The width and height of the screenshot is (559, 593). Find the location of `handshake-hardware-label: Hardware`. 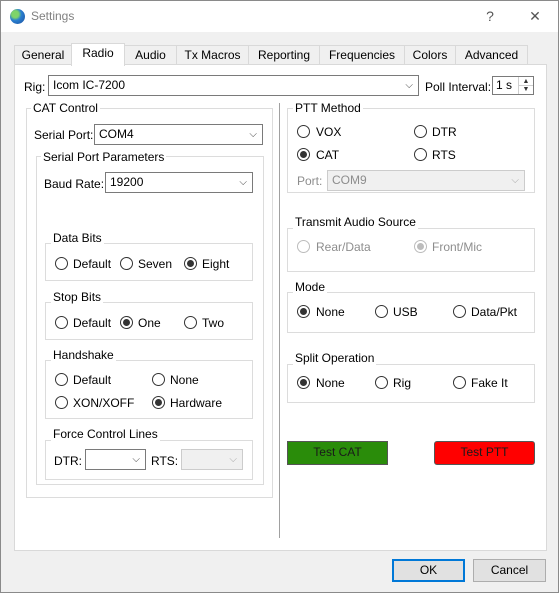

handshake-hardware-label: Hardware is located at coordinates (196, 403).